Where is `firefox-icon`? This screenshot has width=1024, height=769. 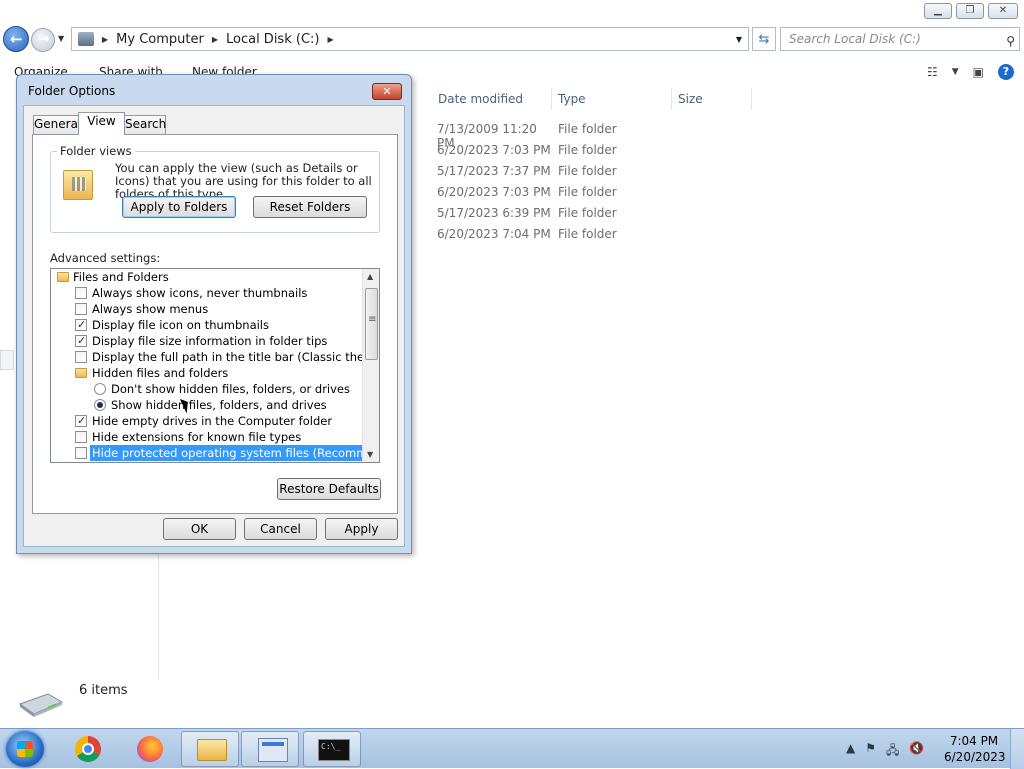
firefox-icon is located at coordinates (150, 749).